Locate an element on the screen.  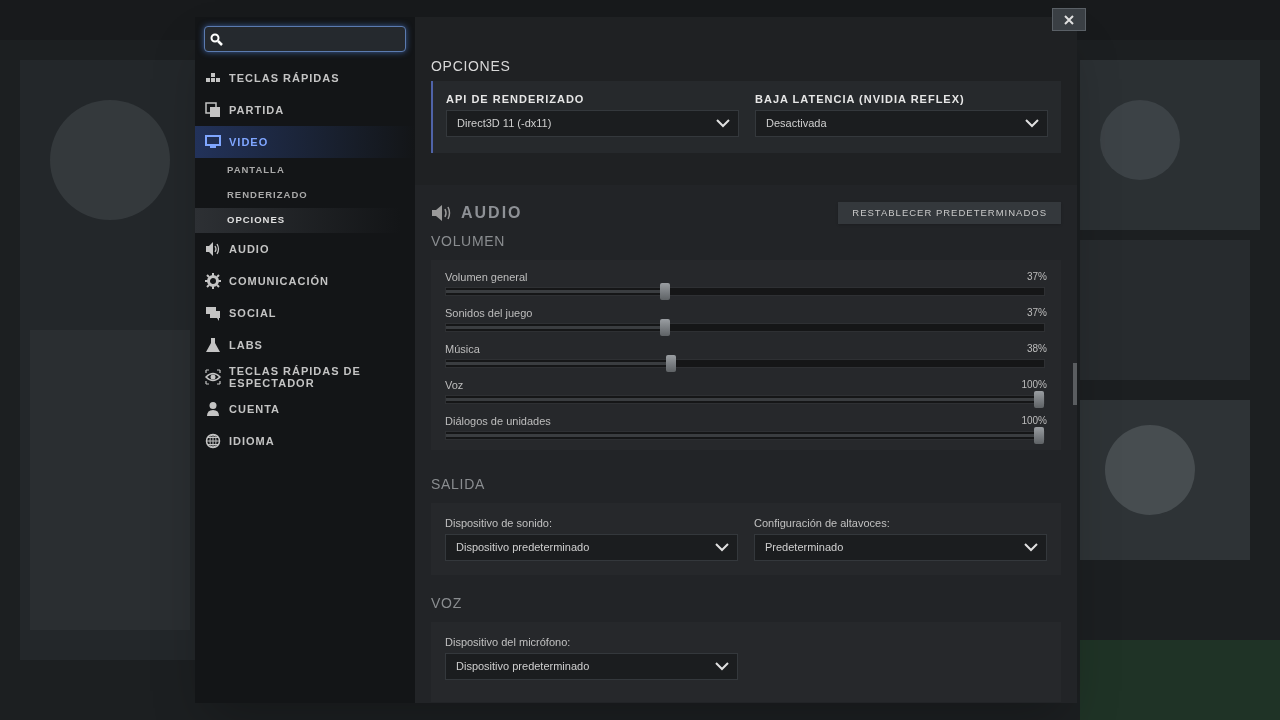
globe-icon is located at coordinates (213, 441).